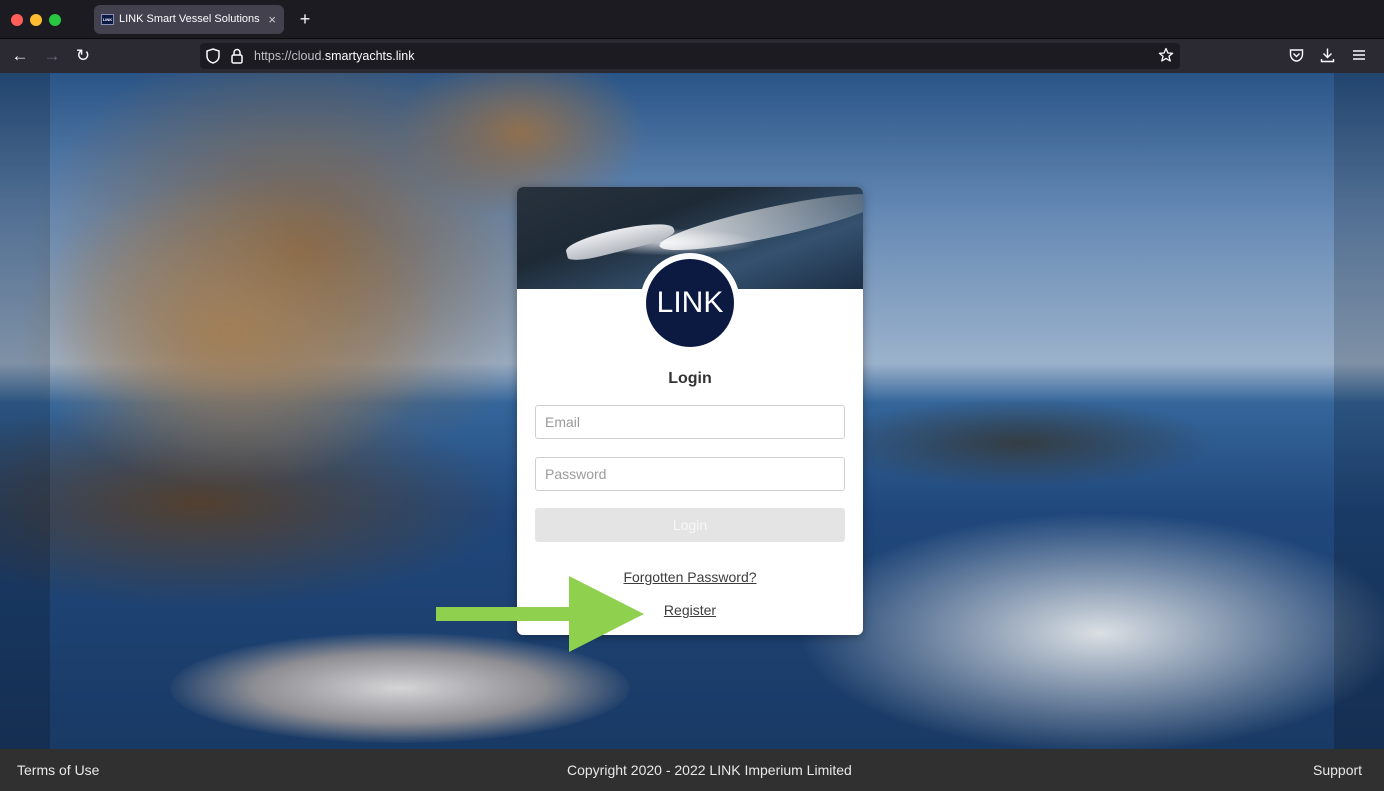 This screenshot has width=1384, height=791. What do you see at coordinates (213, 56) in the screenshot?
I see `shield-icon` at bounding box center [213, 56].